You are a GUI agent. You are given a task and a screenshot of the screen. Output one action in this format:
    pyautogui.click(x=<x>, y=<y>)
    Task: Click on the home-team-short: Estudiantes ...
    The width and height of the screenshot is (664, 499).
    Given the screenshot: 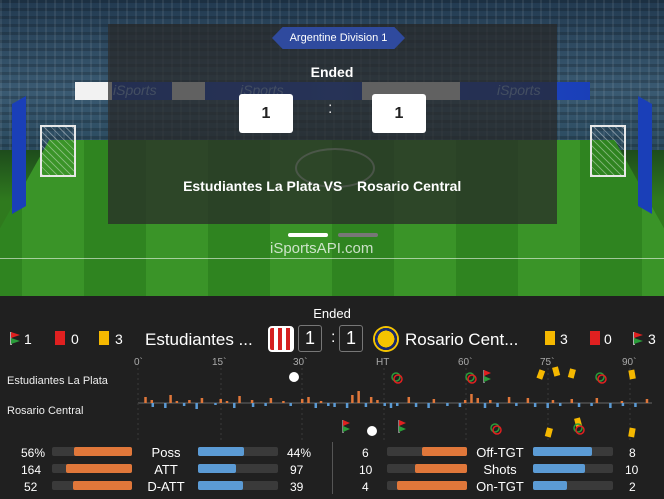 What is the action you would take?
    pyautogui.click(x=199, y=340)
    